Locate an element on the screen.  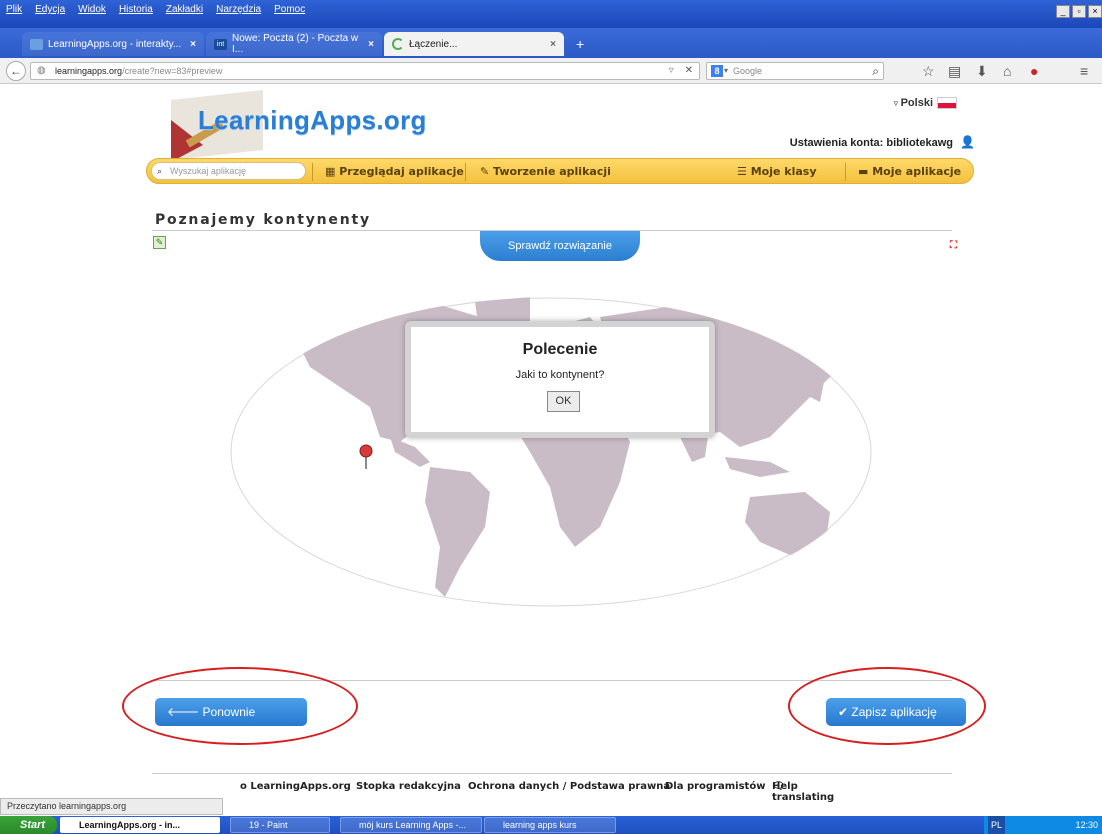
taskbar-item-folder: learning apps kurs is located at coordinates (550, 825).